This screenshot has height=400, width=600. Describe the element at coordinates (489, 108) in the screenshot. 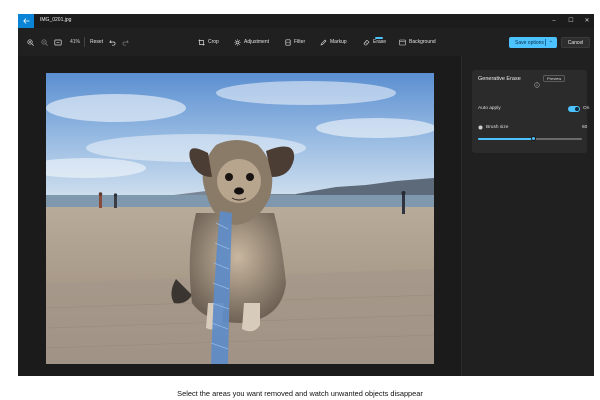

I see `auto-apply-label: Auto apply` at that location.